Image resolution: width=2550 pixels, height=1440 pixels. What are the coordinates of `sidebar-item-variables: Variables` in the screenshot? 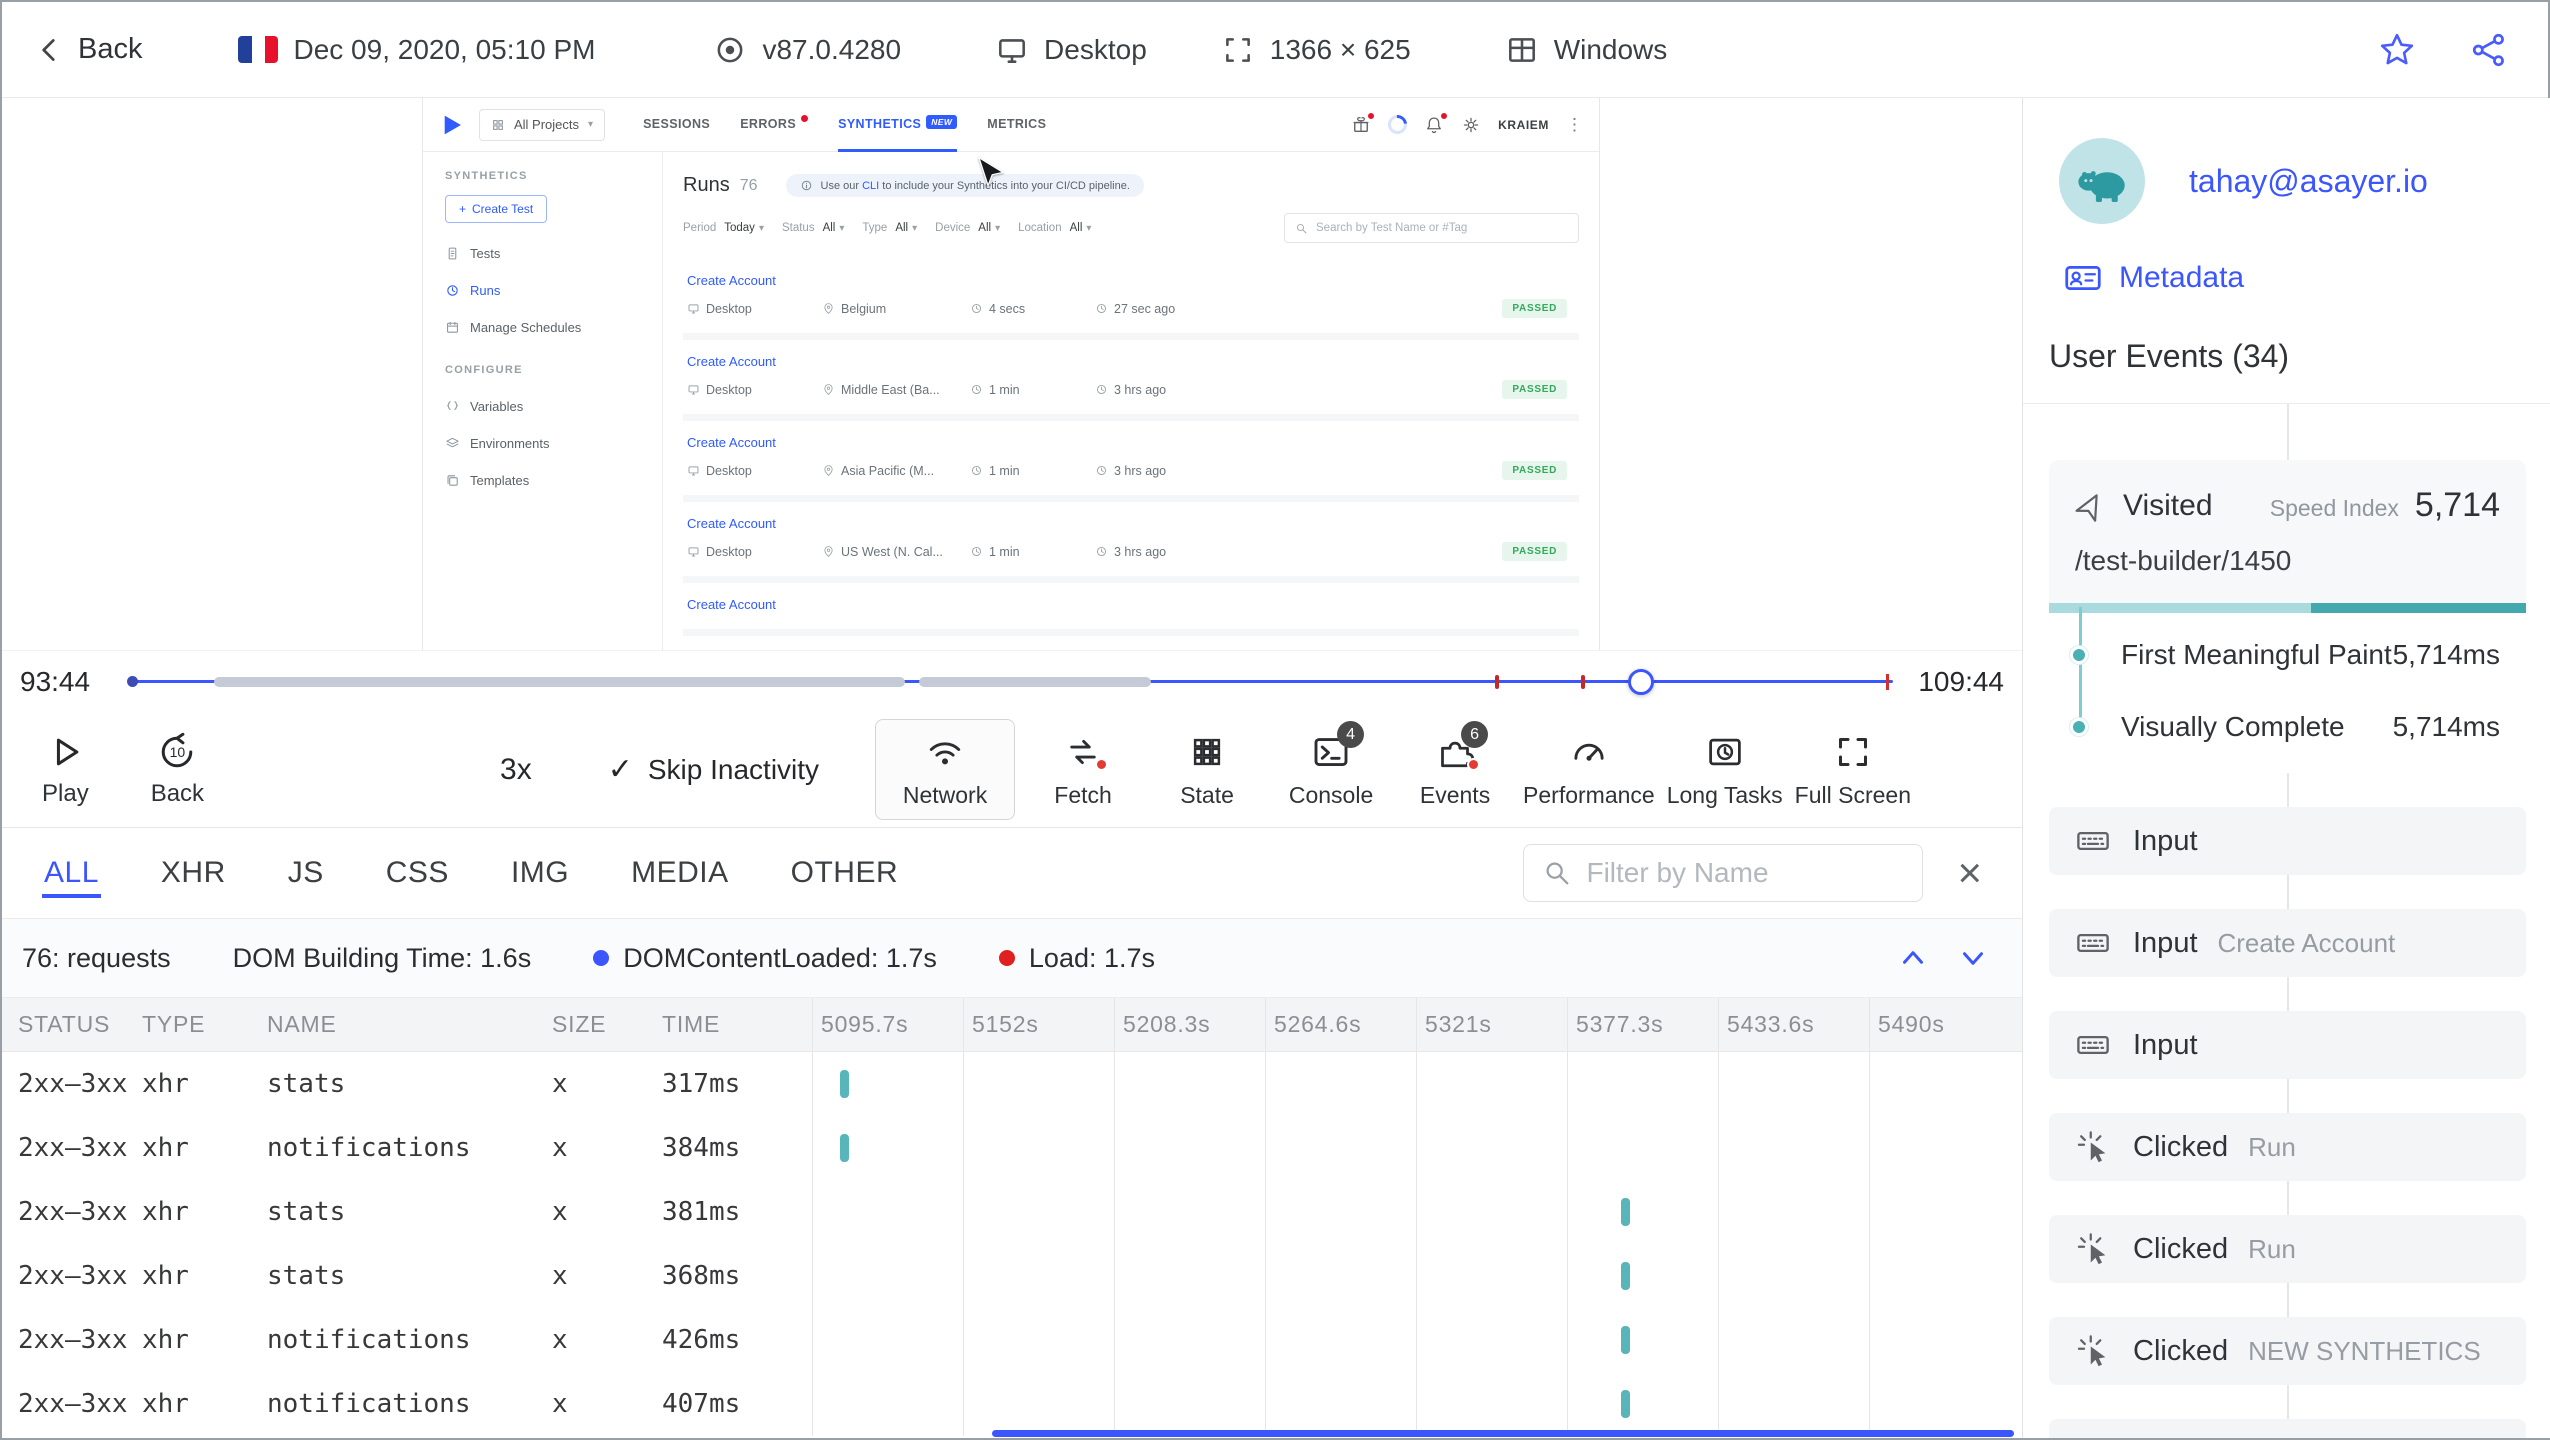 It's located at (553, 406).